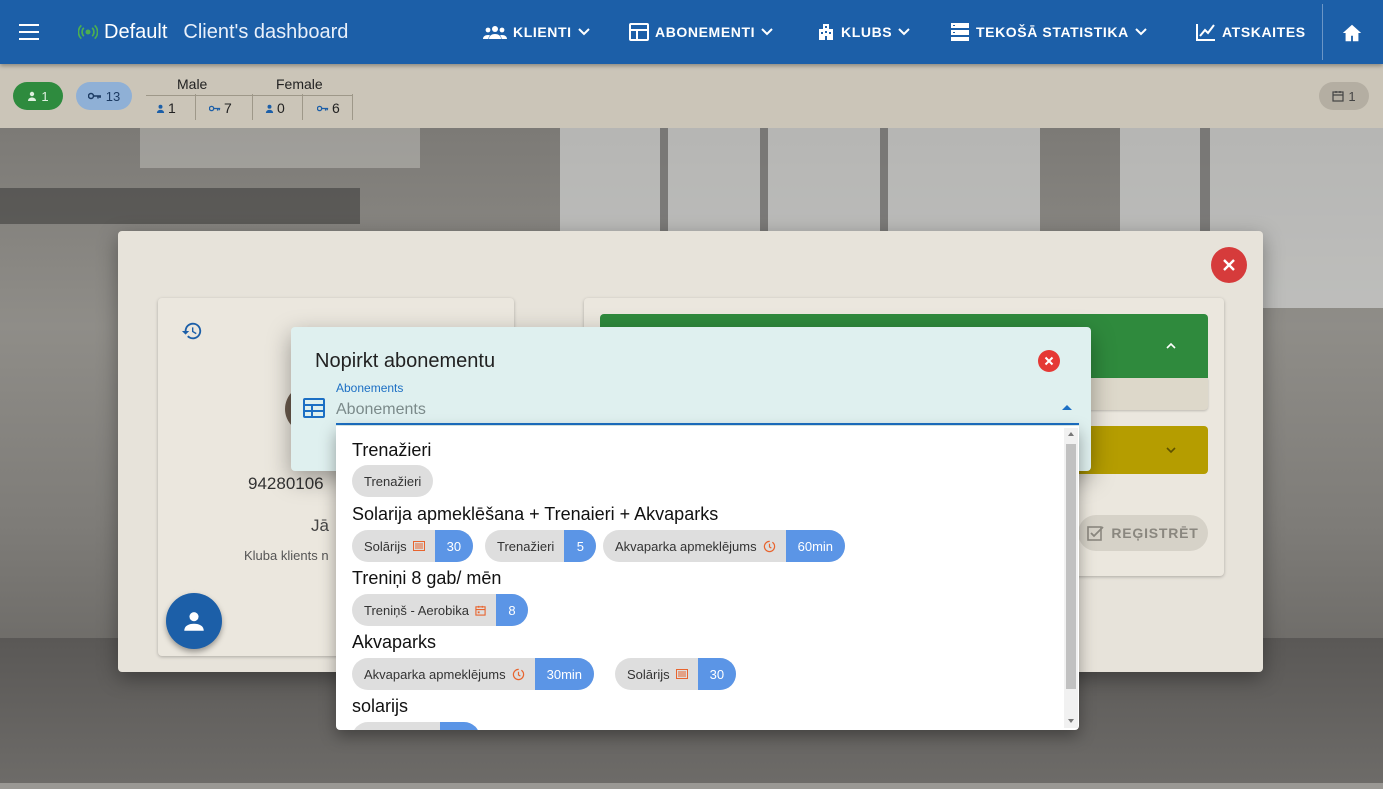  What do you see at coordinates (286, 483) in the screenshot?
I see `client-id: 94280106` at bounding box center [286, 483].